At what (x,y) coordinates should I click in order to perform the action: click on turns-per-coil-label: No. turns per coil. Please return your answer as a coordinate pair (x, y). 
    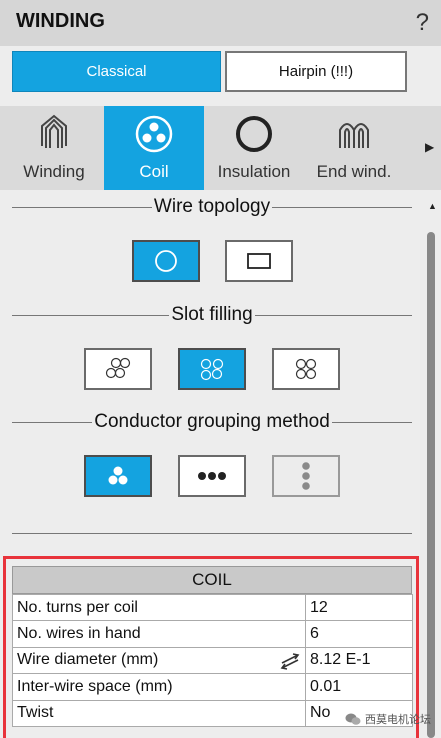
    Looking at the image, I should click on (159, 607).